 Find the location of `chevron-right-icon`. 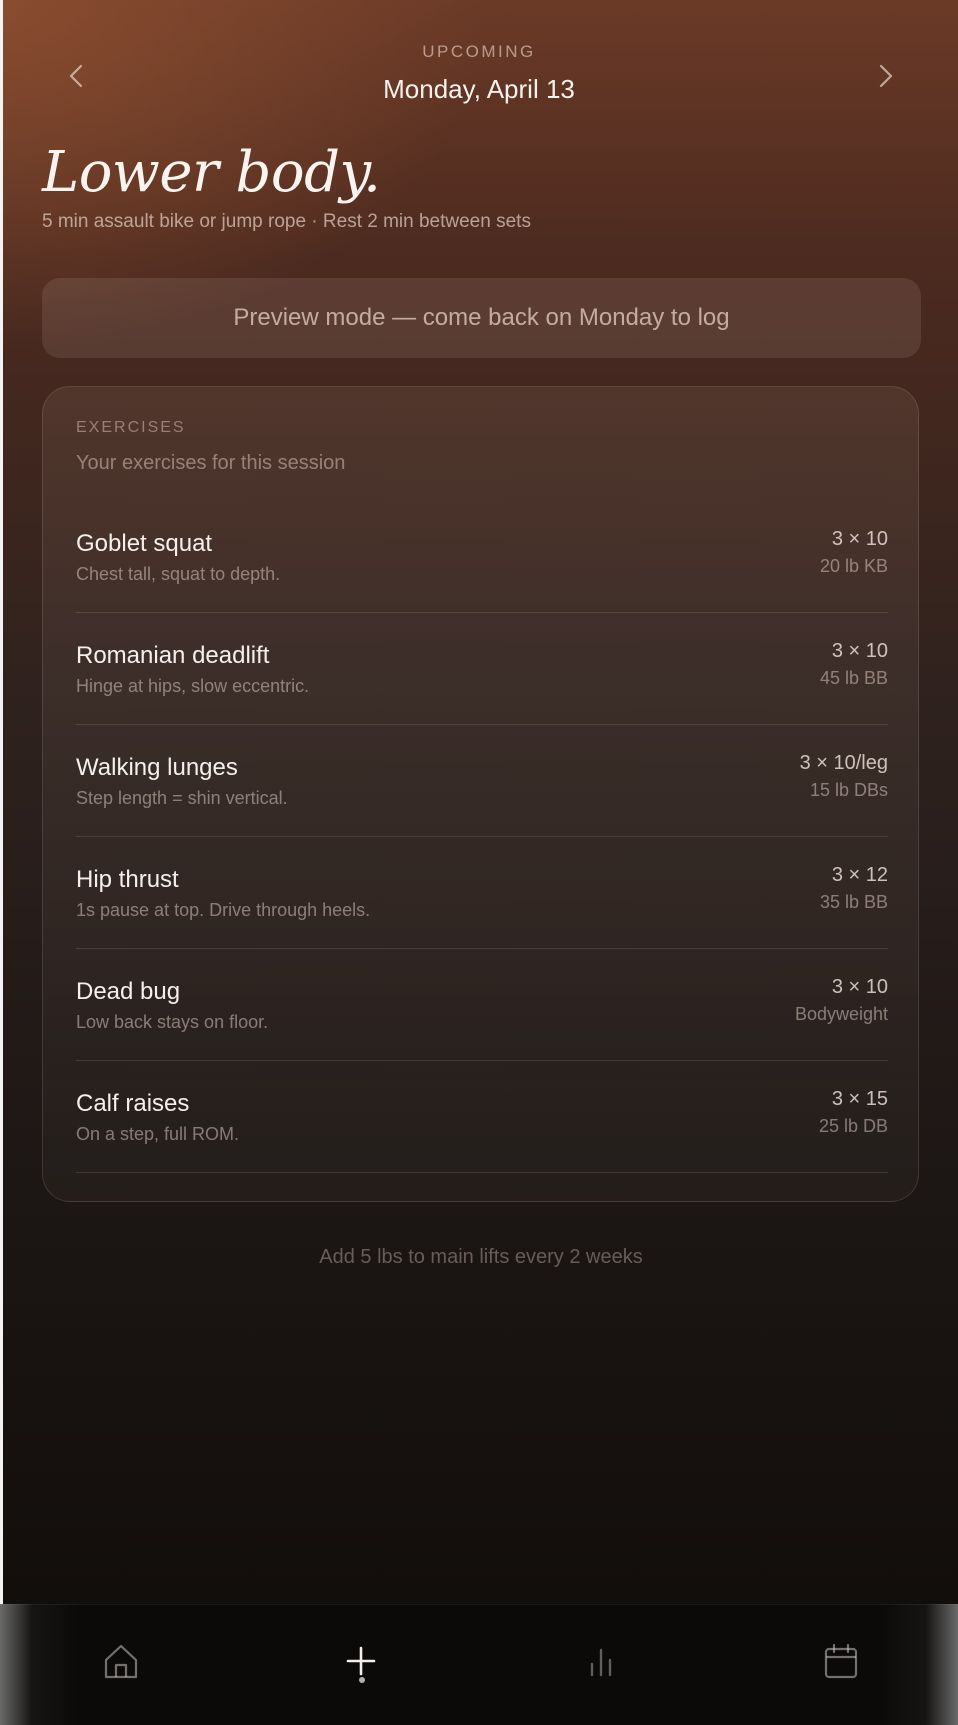

chevron-right-icon is located at coordinates (886, 76).